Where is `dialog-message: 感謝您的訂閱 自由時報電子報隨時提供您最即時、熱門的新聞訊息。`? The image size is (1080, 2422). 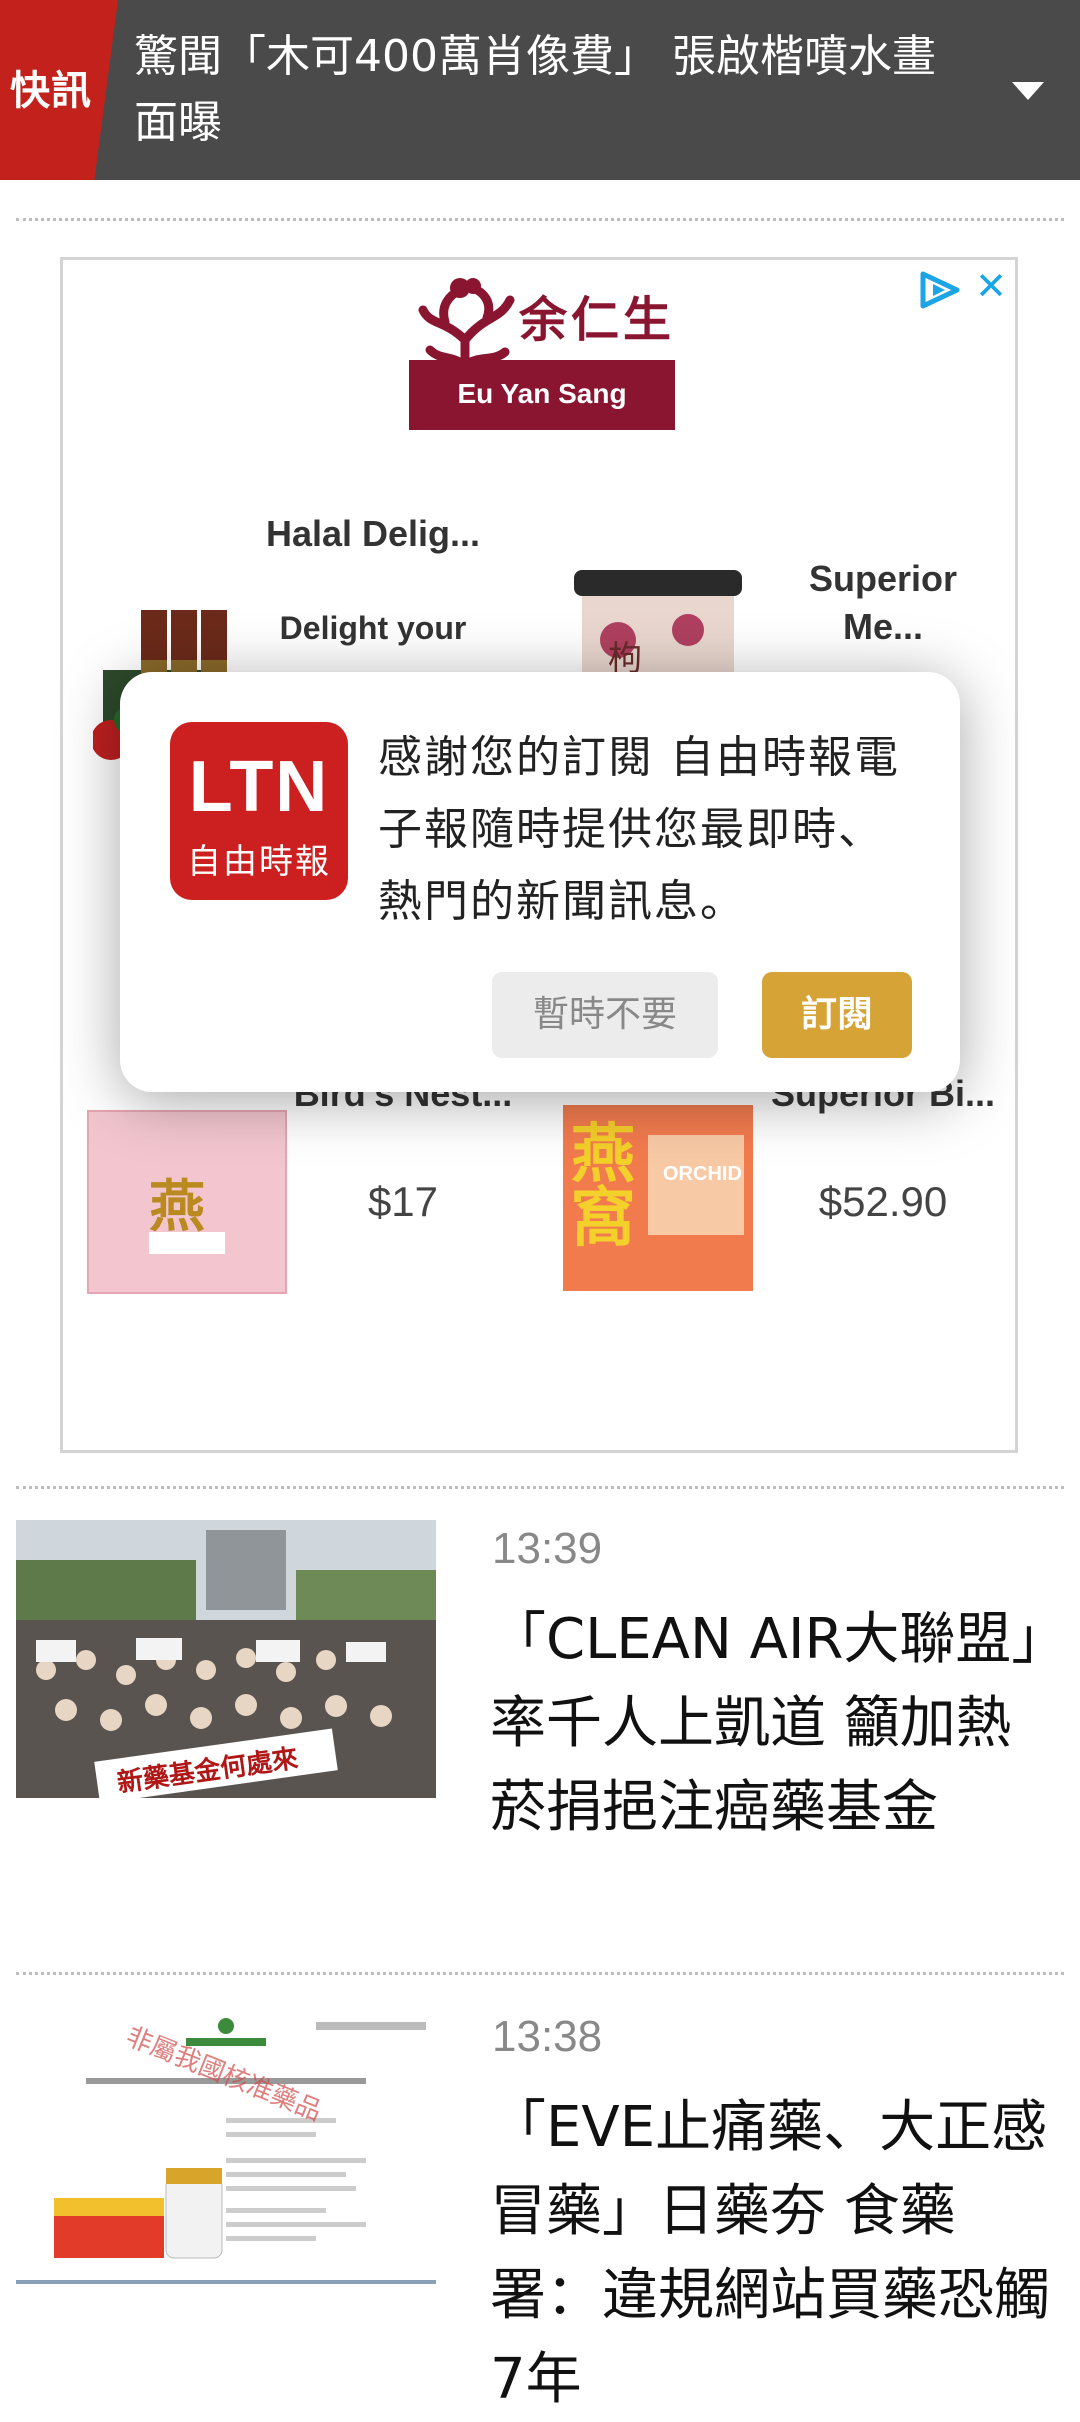 dialog-message: 感謝您的訂閱 自由時報電子報隨時提供您最即時、熱門的新聞訊息。 is located at coordinates (639, 829).